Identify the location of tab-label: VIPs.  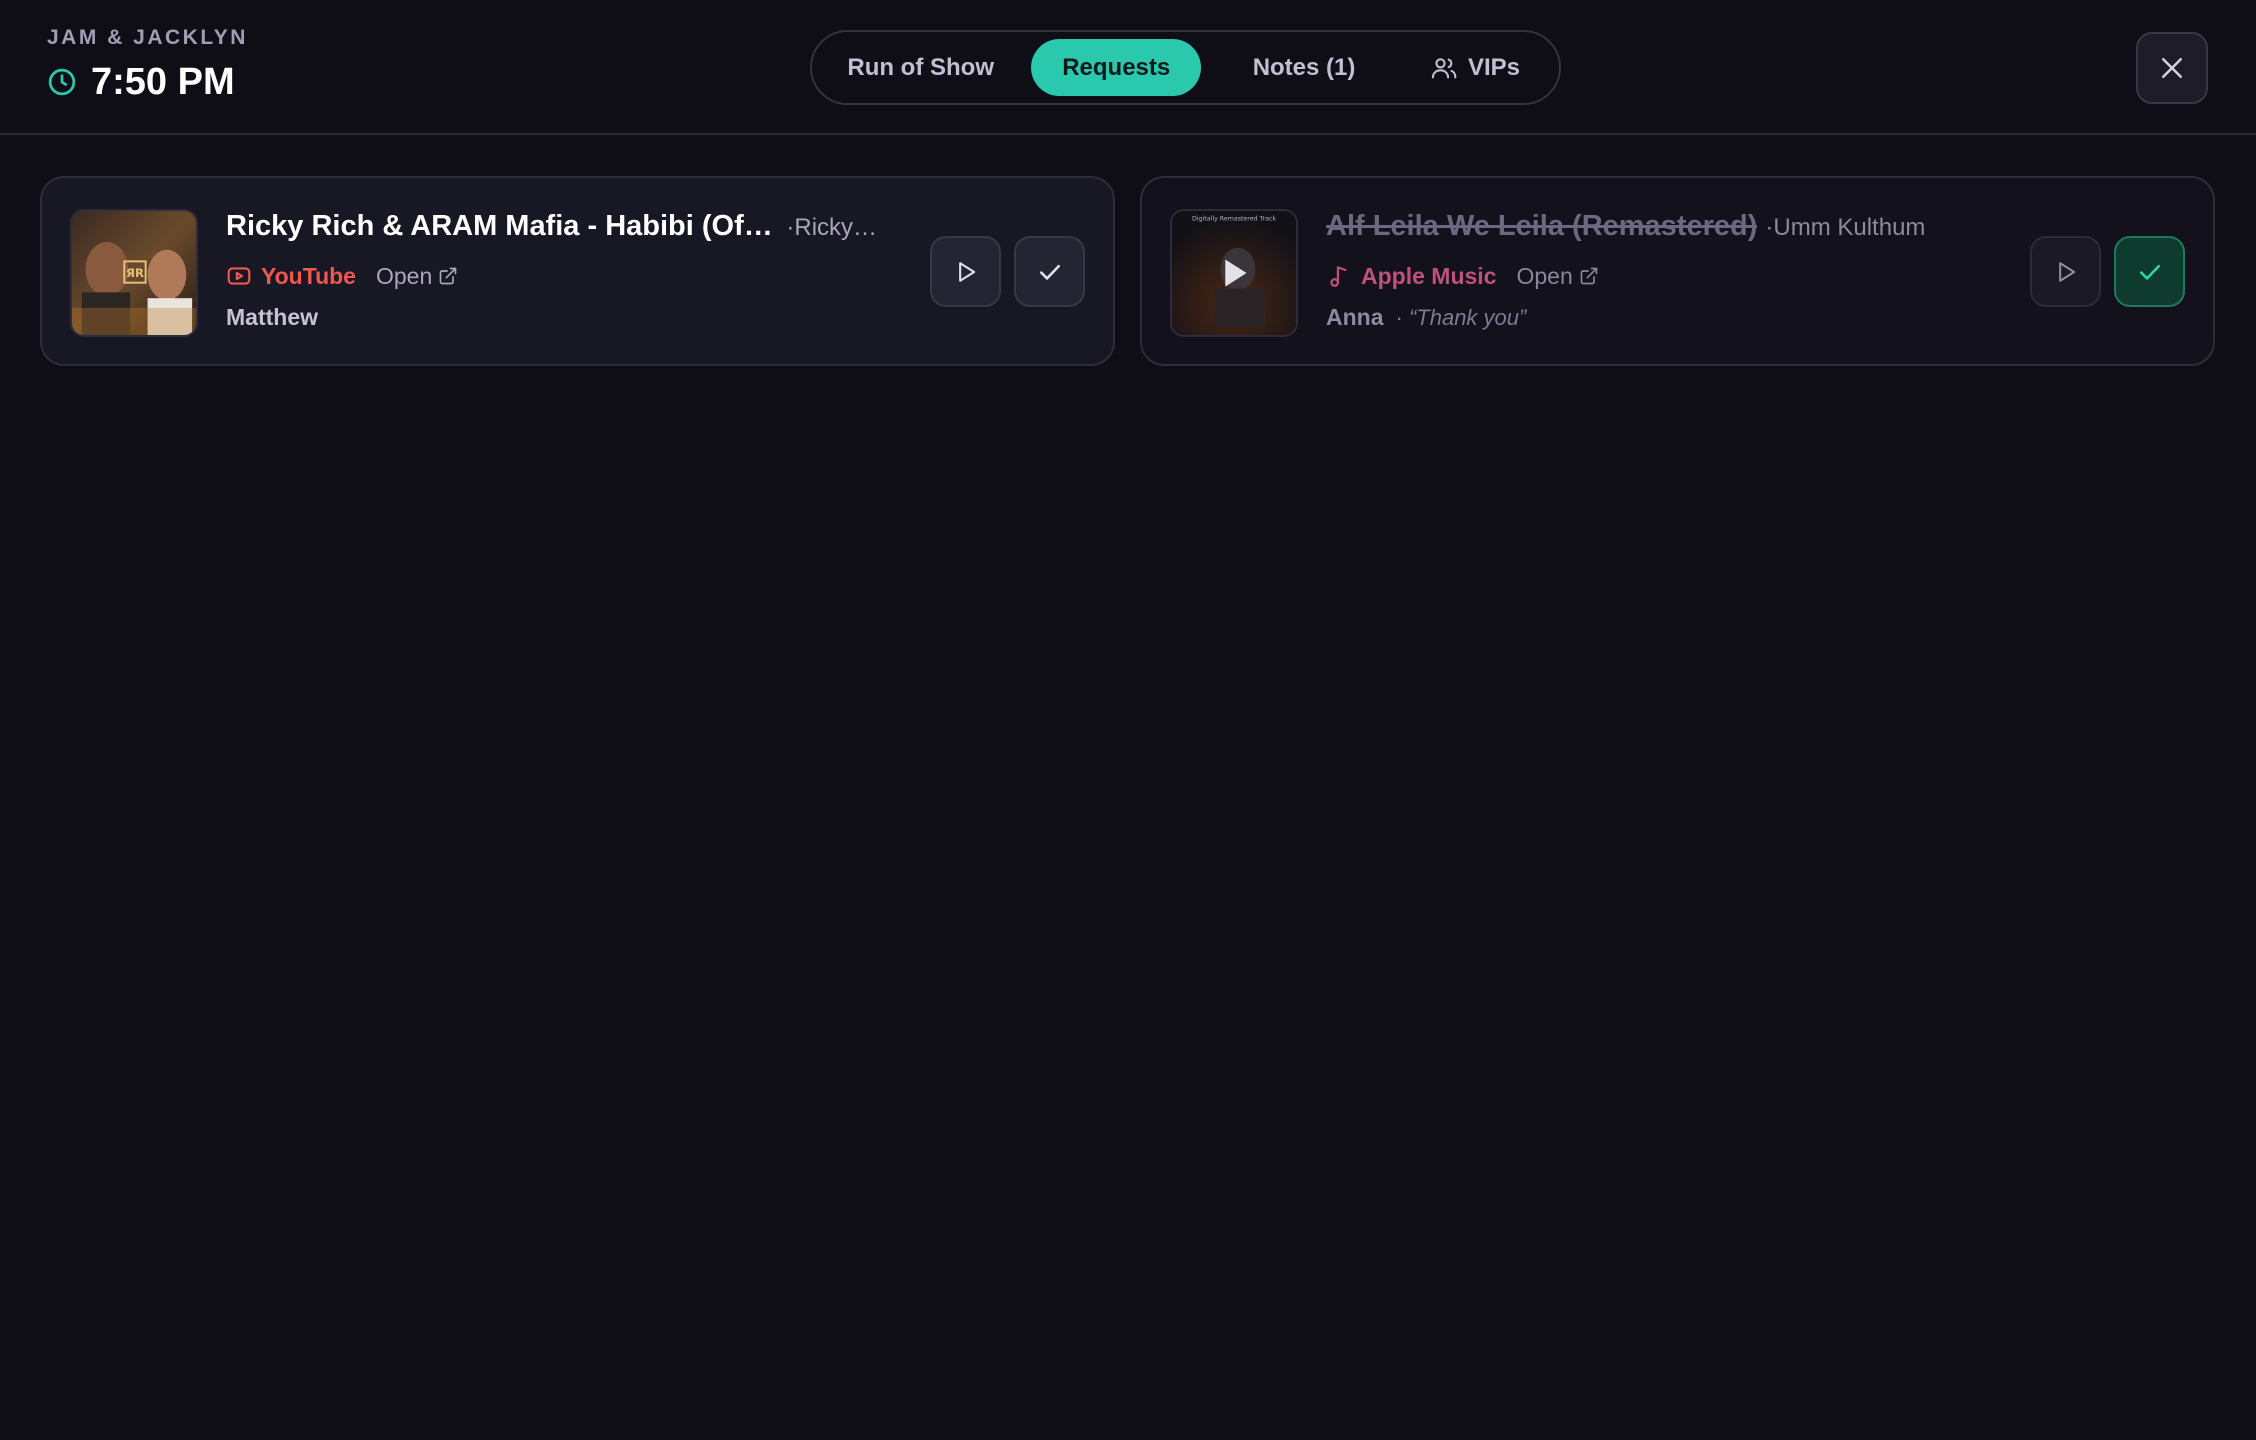
(1493, 67).